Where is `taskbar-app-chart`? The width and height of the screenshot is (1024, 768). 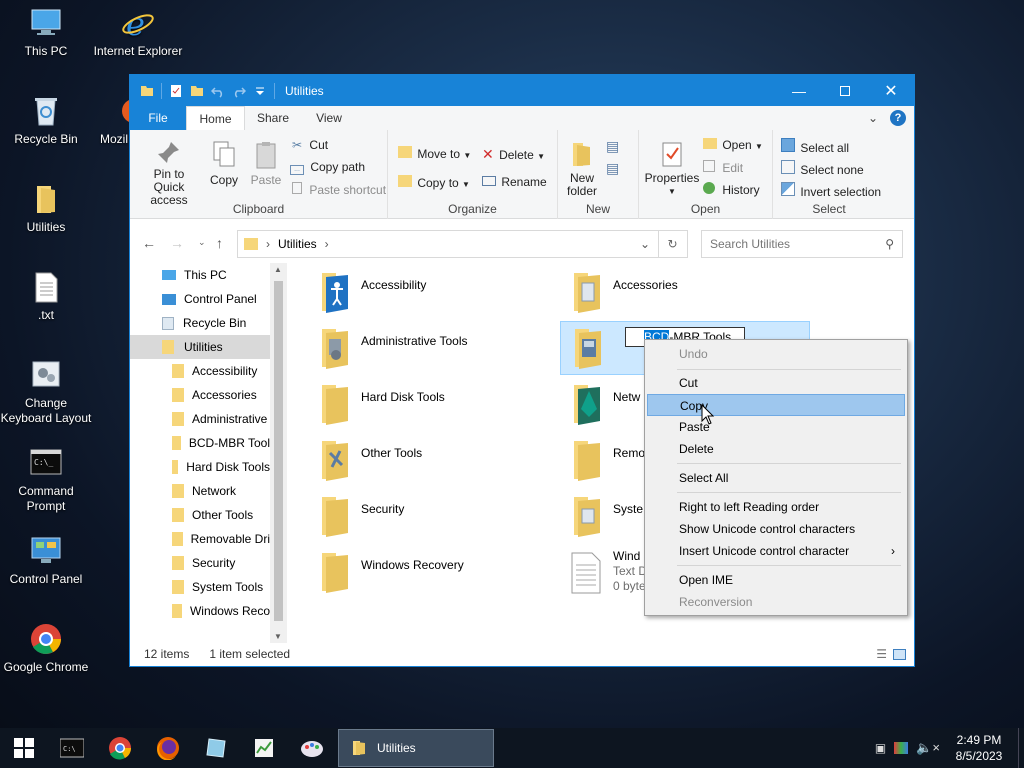 taskbar-app-chart is located at coordinates (264, 748).